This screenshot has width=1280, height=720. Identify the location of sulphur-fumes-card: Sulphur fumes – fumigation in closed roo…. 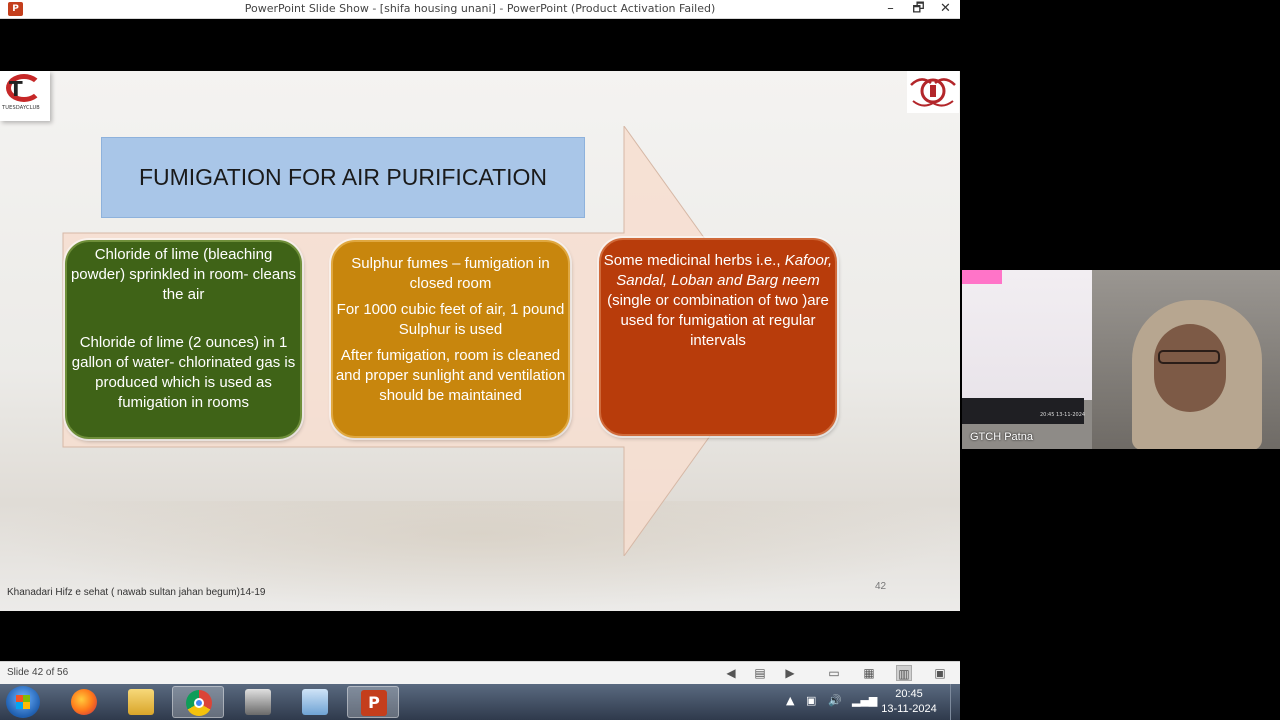
(450, 339).